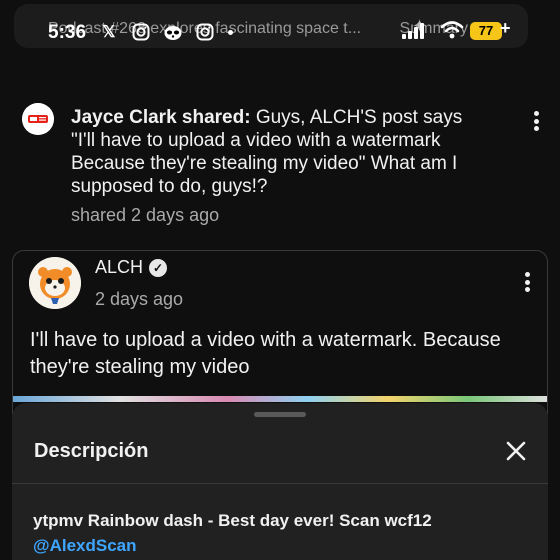 This screenshot has width=560, height=560. I want to click on close-icon, so click(516, 451).